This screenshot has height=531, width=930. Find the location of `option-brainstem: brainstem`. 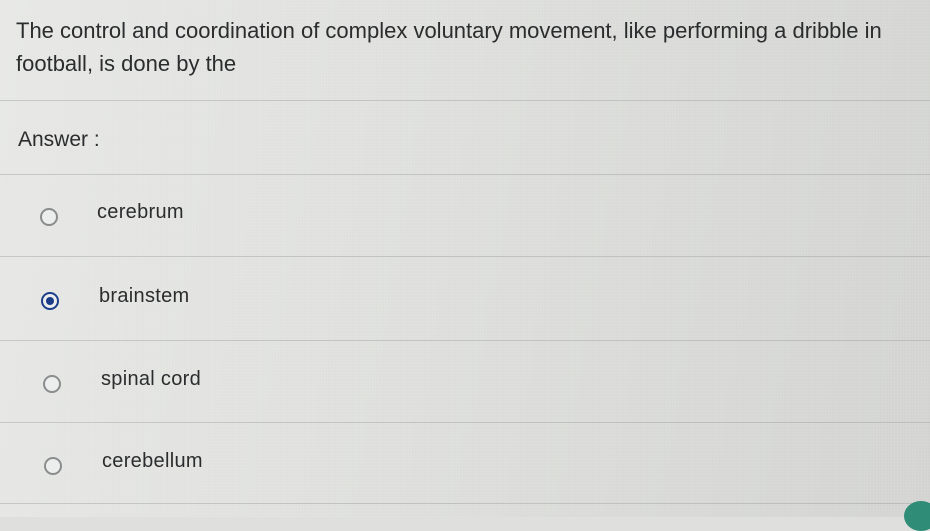

option-brainstem: brainstem is located at coordinates (465, 296).